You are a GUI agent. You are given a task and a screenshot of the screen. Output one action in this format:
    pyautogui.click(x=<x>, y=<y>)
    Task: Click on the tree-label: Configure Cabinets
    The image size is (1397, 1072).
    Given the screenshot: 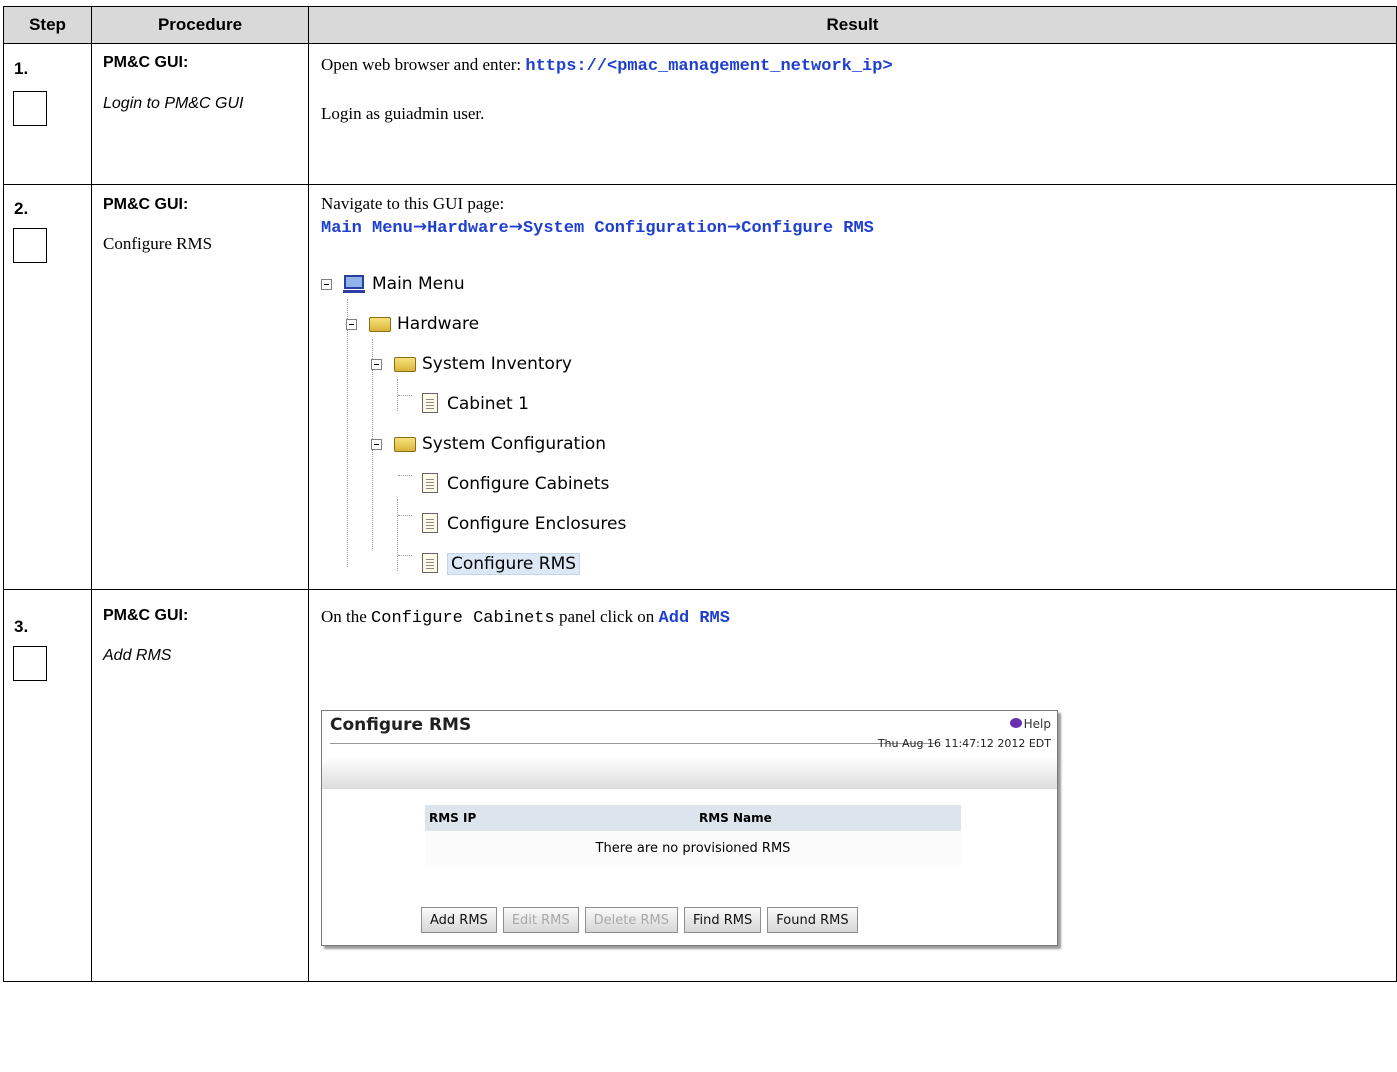 What is the action you would take?
    pyautogui.click(x=528, y=484)
    